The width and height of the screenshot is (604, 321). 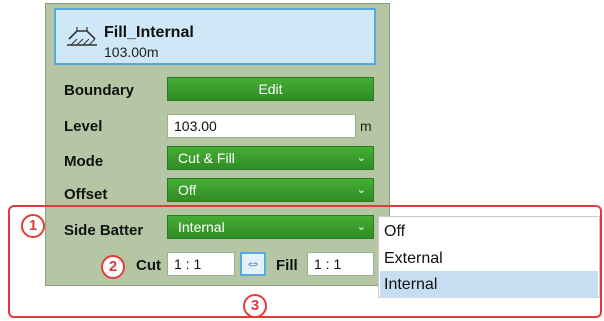 What do you see at coordinates (131, 52) in the screenshot?
I see `object-subtitle: 103.00m` at bounding box center [131, 52].